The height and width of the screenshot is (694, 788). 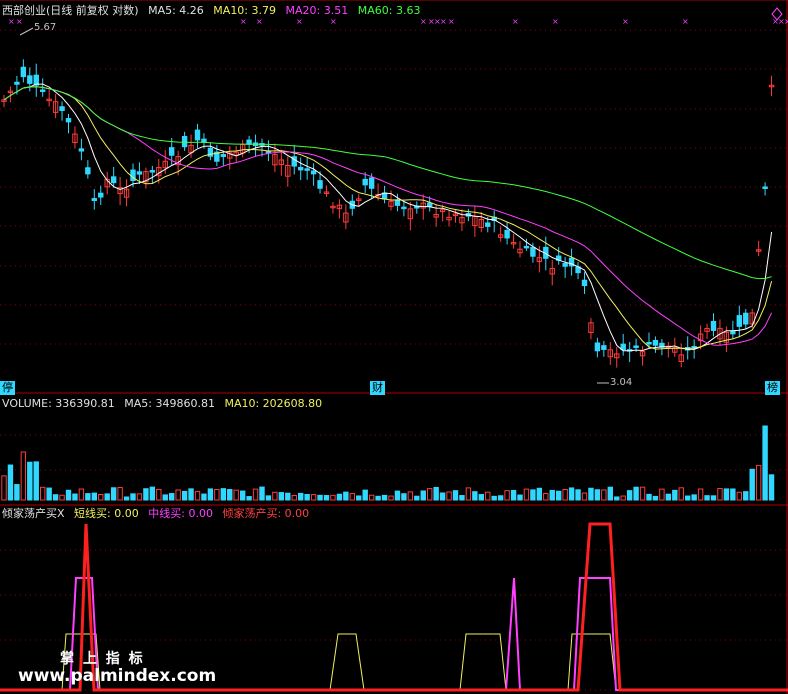 I want to click on volume-ma5-value: MA5: 349860.81, so click(x=169, y=403).